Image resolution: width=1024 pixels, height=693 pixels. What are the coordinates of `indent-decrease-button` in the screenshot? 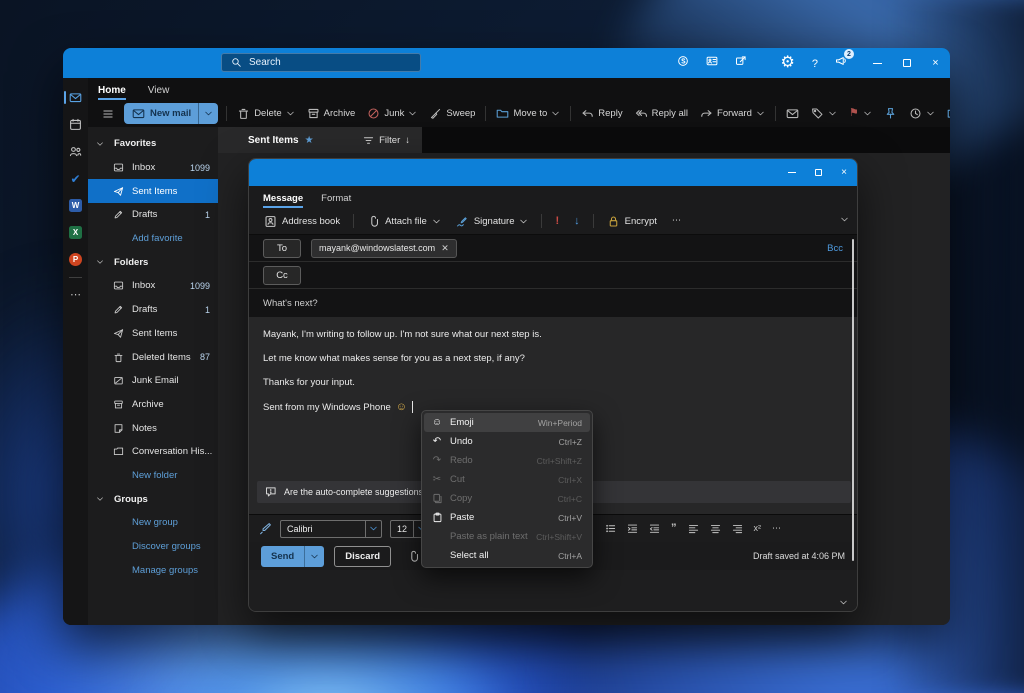 It's located at (654, 528).